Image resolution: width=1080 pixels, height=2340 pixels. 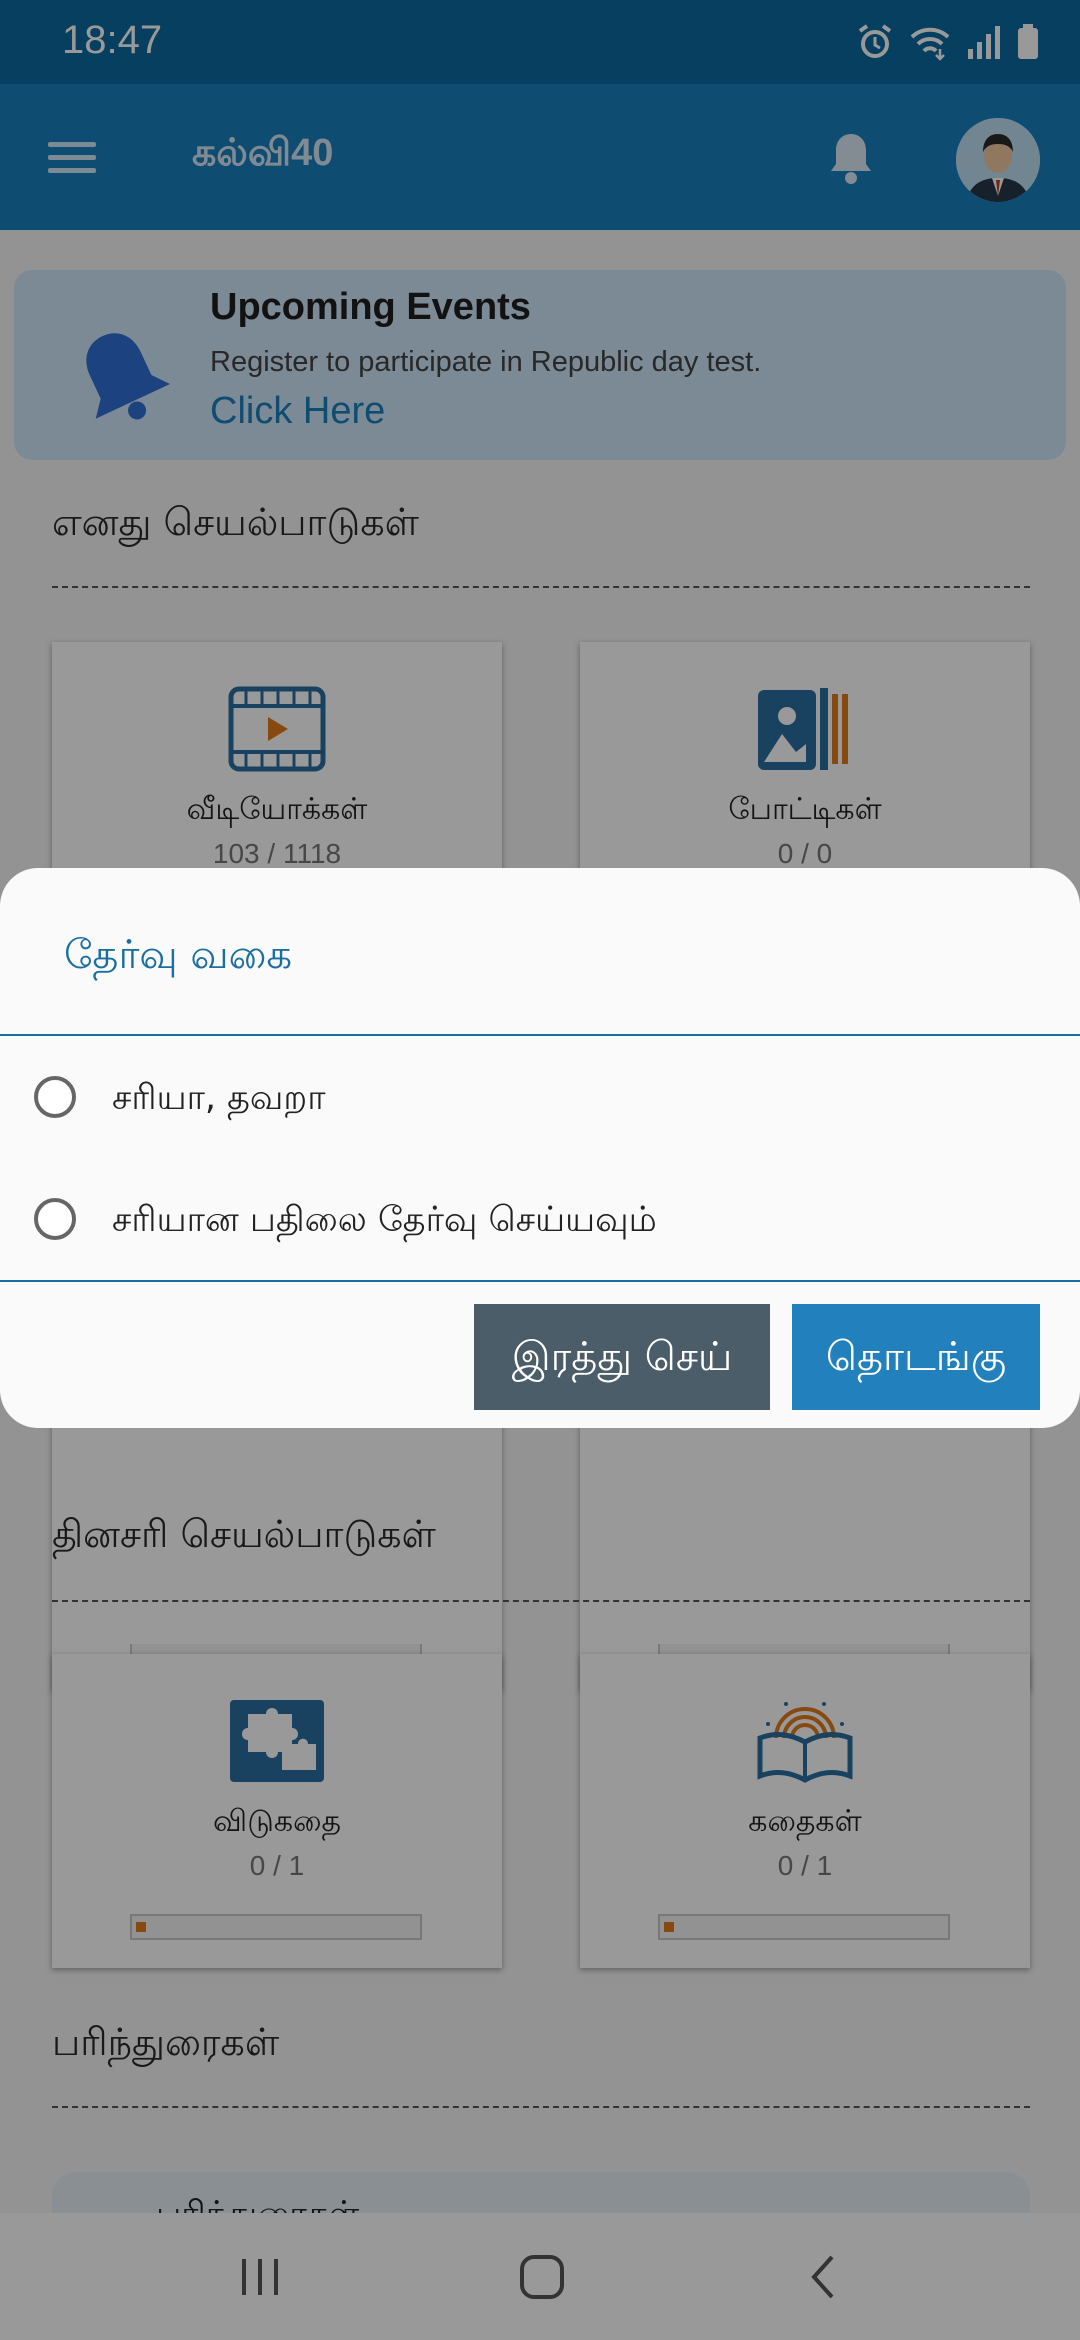 What do you see at coordinates (384, 1220) in the screenshot?
I see `option-label: சரியான பதிலை தேர்வு செய்யவும்` at bounding box center [384, 1220].